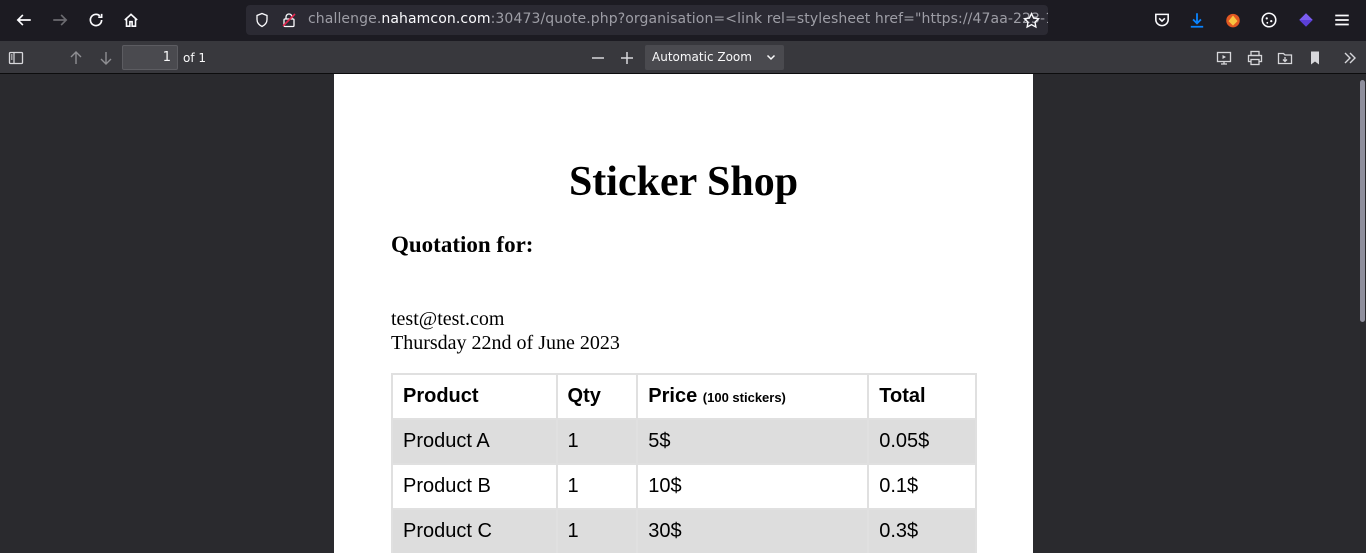 The image size is (1366, 553). I want to click on plus-icon, so click(627, 58).